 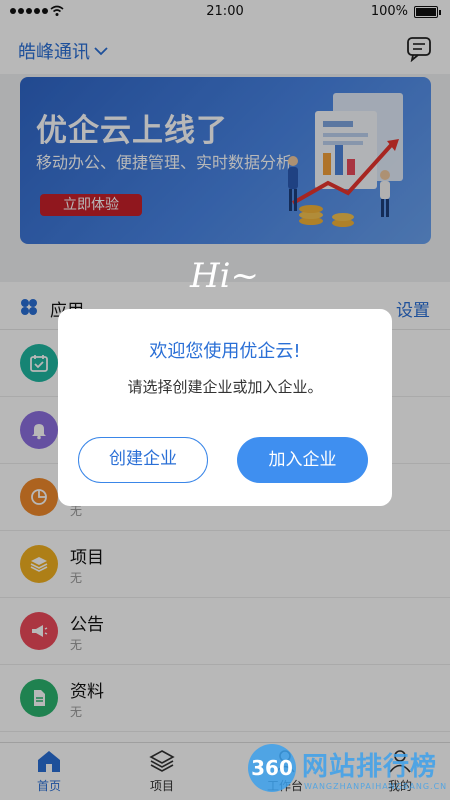 I want to click on greeting-text: Hi~, so click(x=225, y=276).